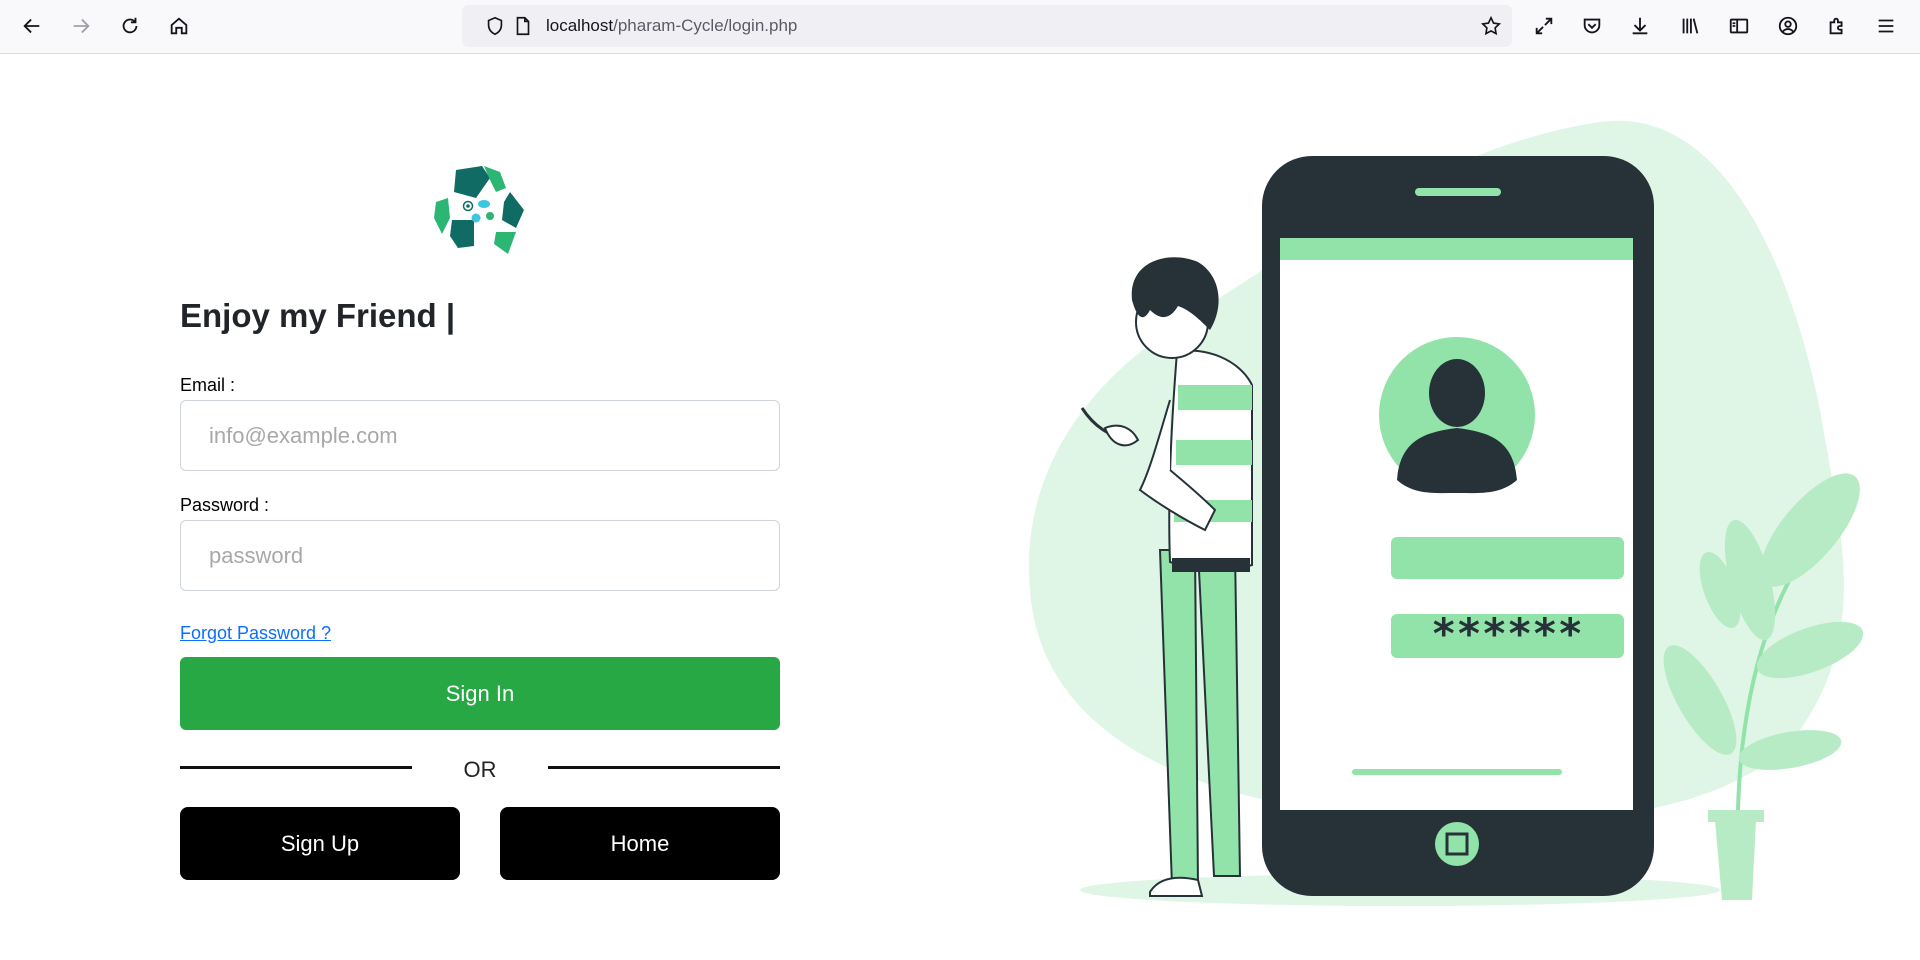  What do you see at coordinates (480, 693) in the screenshot?
I see `sign-in-button: Sign In` at bounding box center [480, 693].